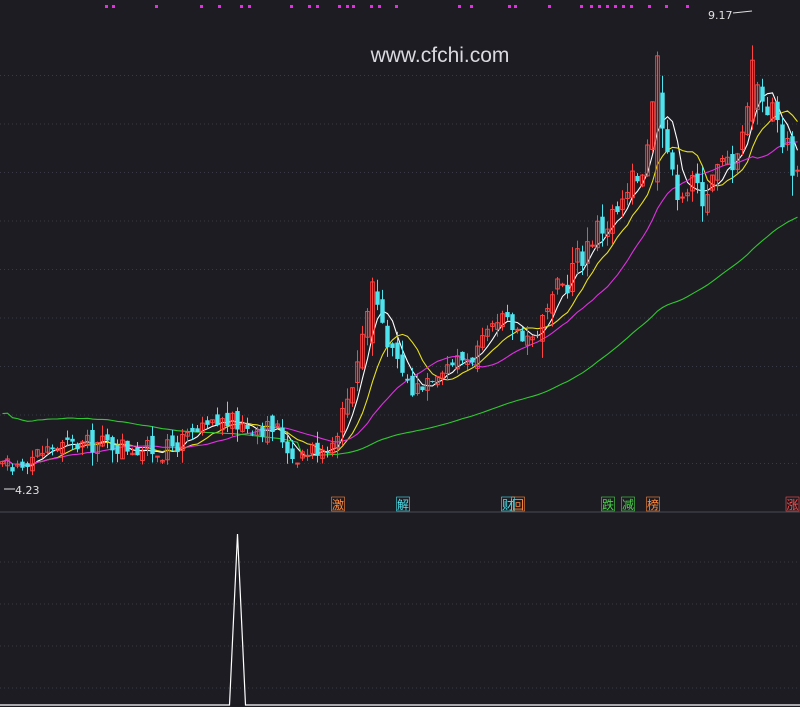 The height and width of the screenshot is (707, 800). I want to click on event-tag: 榜, so click(653, 504).